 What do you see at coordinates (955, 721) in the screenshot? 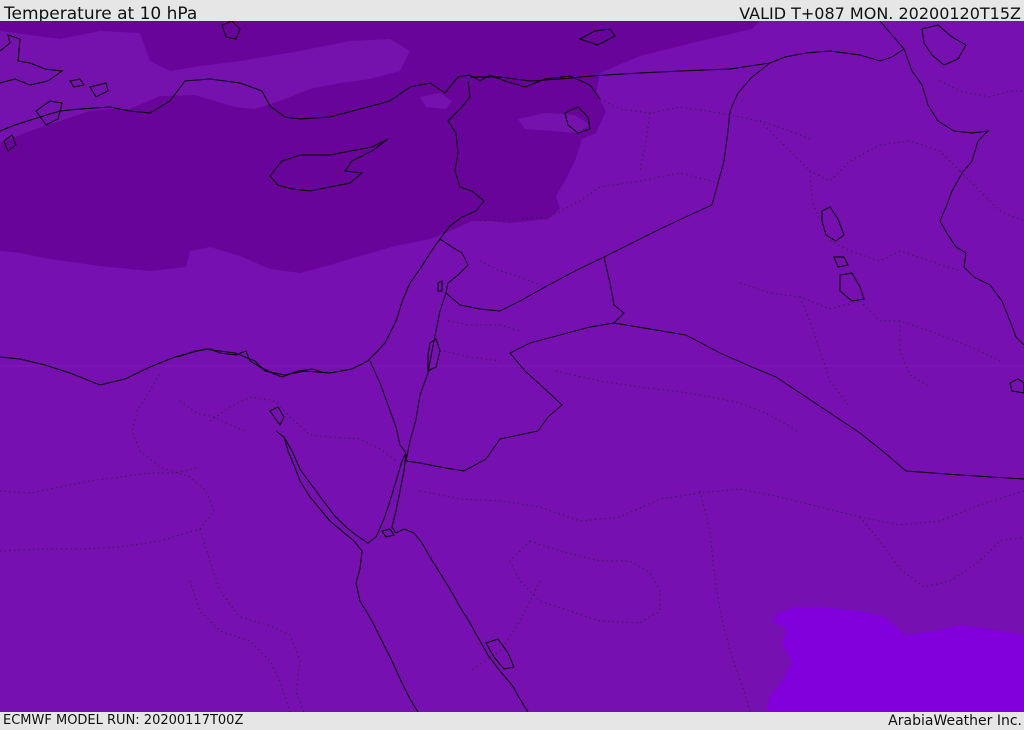
I see `credit-label: ArabiaWeather Inc.` at bounding box center [955, 721].